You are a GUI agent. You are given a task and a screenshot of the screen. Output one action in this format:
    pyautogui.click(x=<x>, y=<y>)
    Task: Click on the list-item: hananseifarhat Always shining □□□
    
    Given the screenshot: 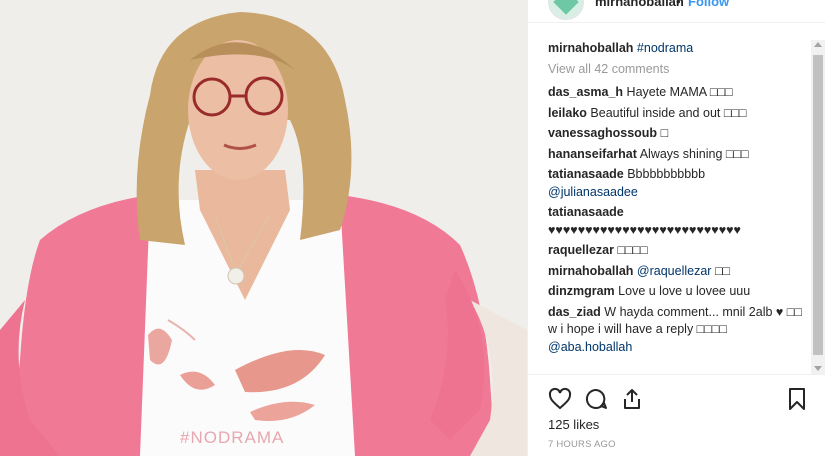 What is the action you would take?
    pyautogui.click(x=679, y=155)
    